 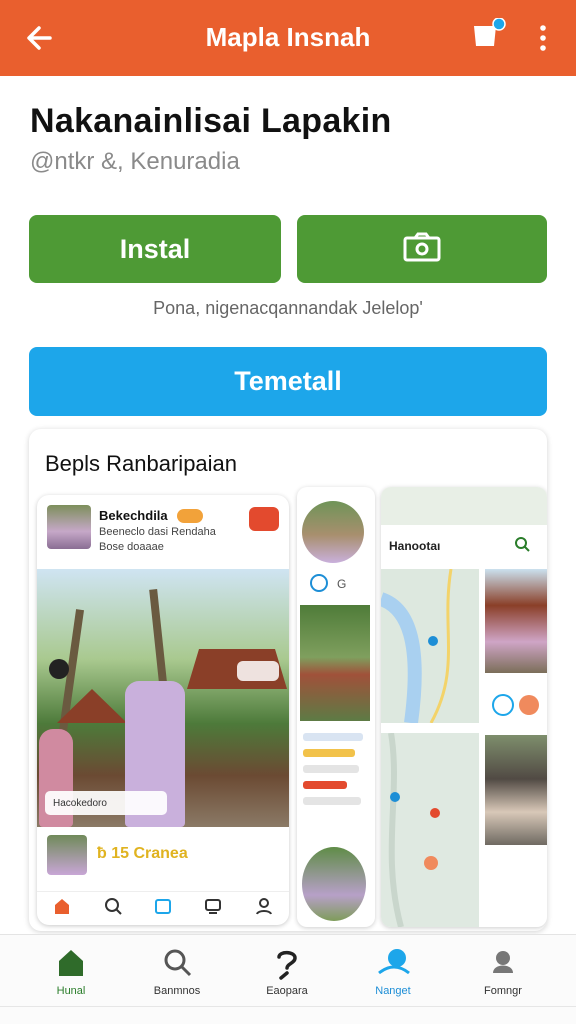 What do you see at coordinates (141, 463) in the screenshot?
I see `gallery-title: Bepls Ranbaripaian` at bounding box center [141, 463].